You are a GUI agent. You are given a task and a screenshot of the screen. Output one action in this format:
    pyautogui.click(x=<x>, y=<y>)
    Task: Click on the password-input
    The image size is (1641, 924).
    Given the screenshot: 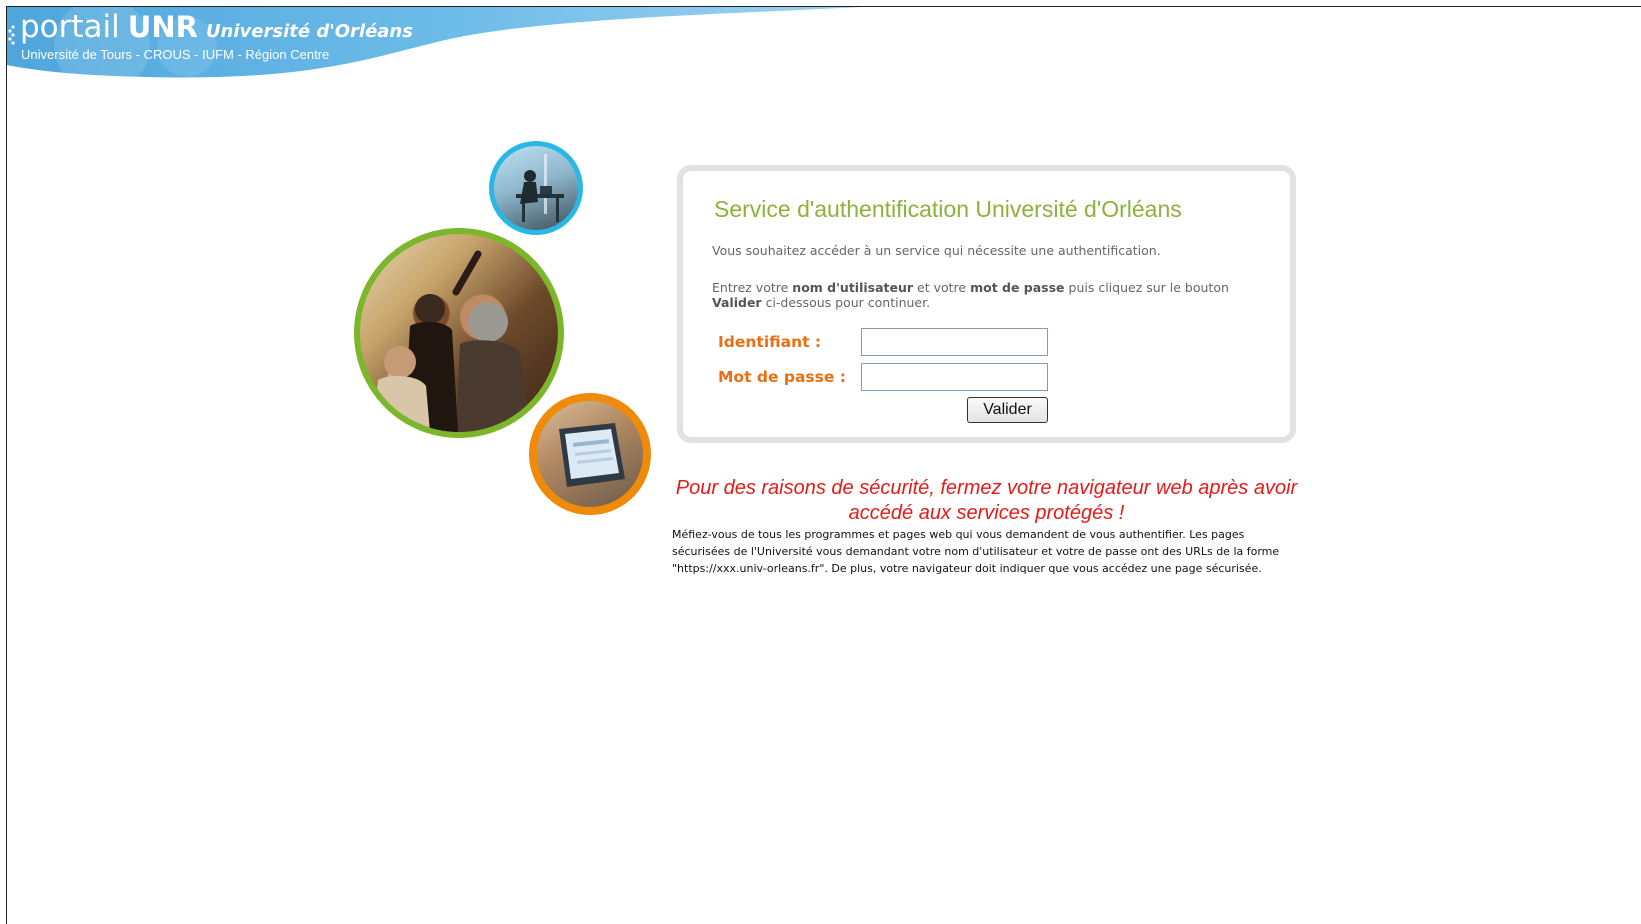 What is the action you would take?
    pyautogui.click(x=954, y=377)
    